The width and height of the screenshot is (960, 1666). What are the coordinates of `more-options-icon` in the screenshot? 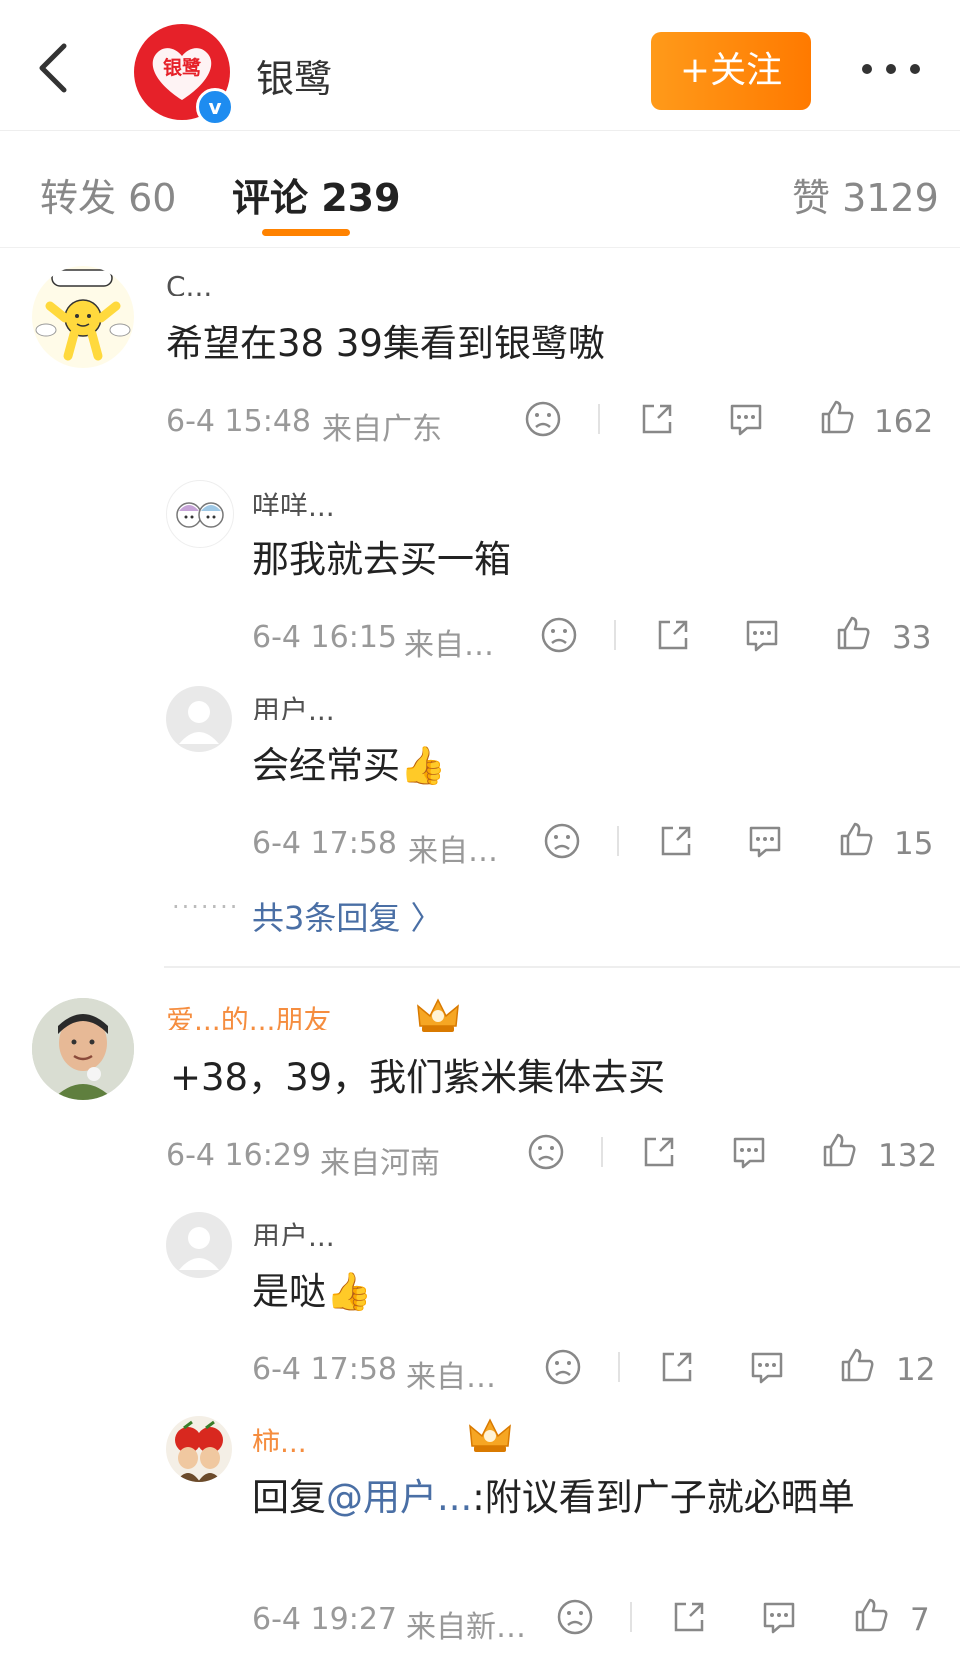 It's located at (893, 68).